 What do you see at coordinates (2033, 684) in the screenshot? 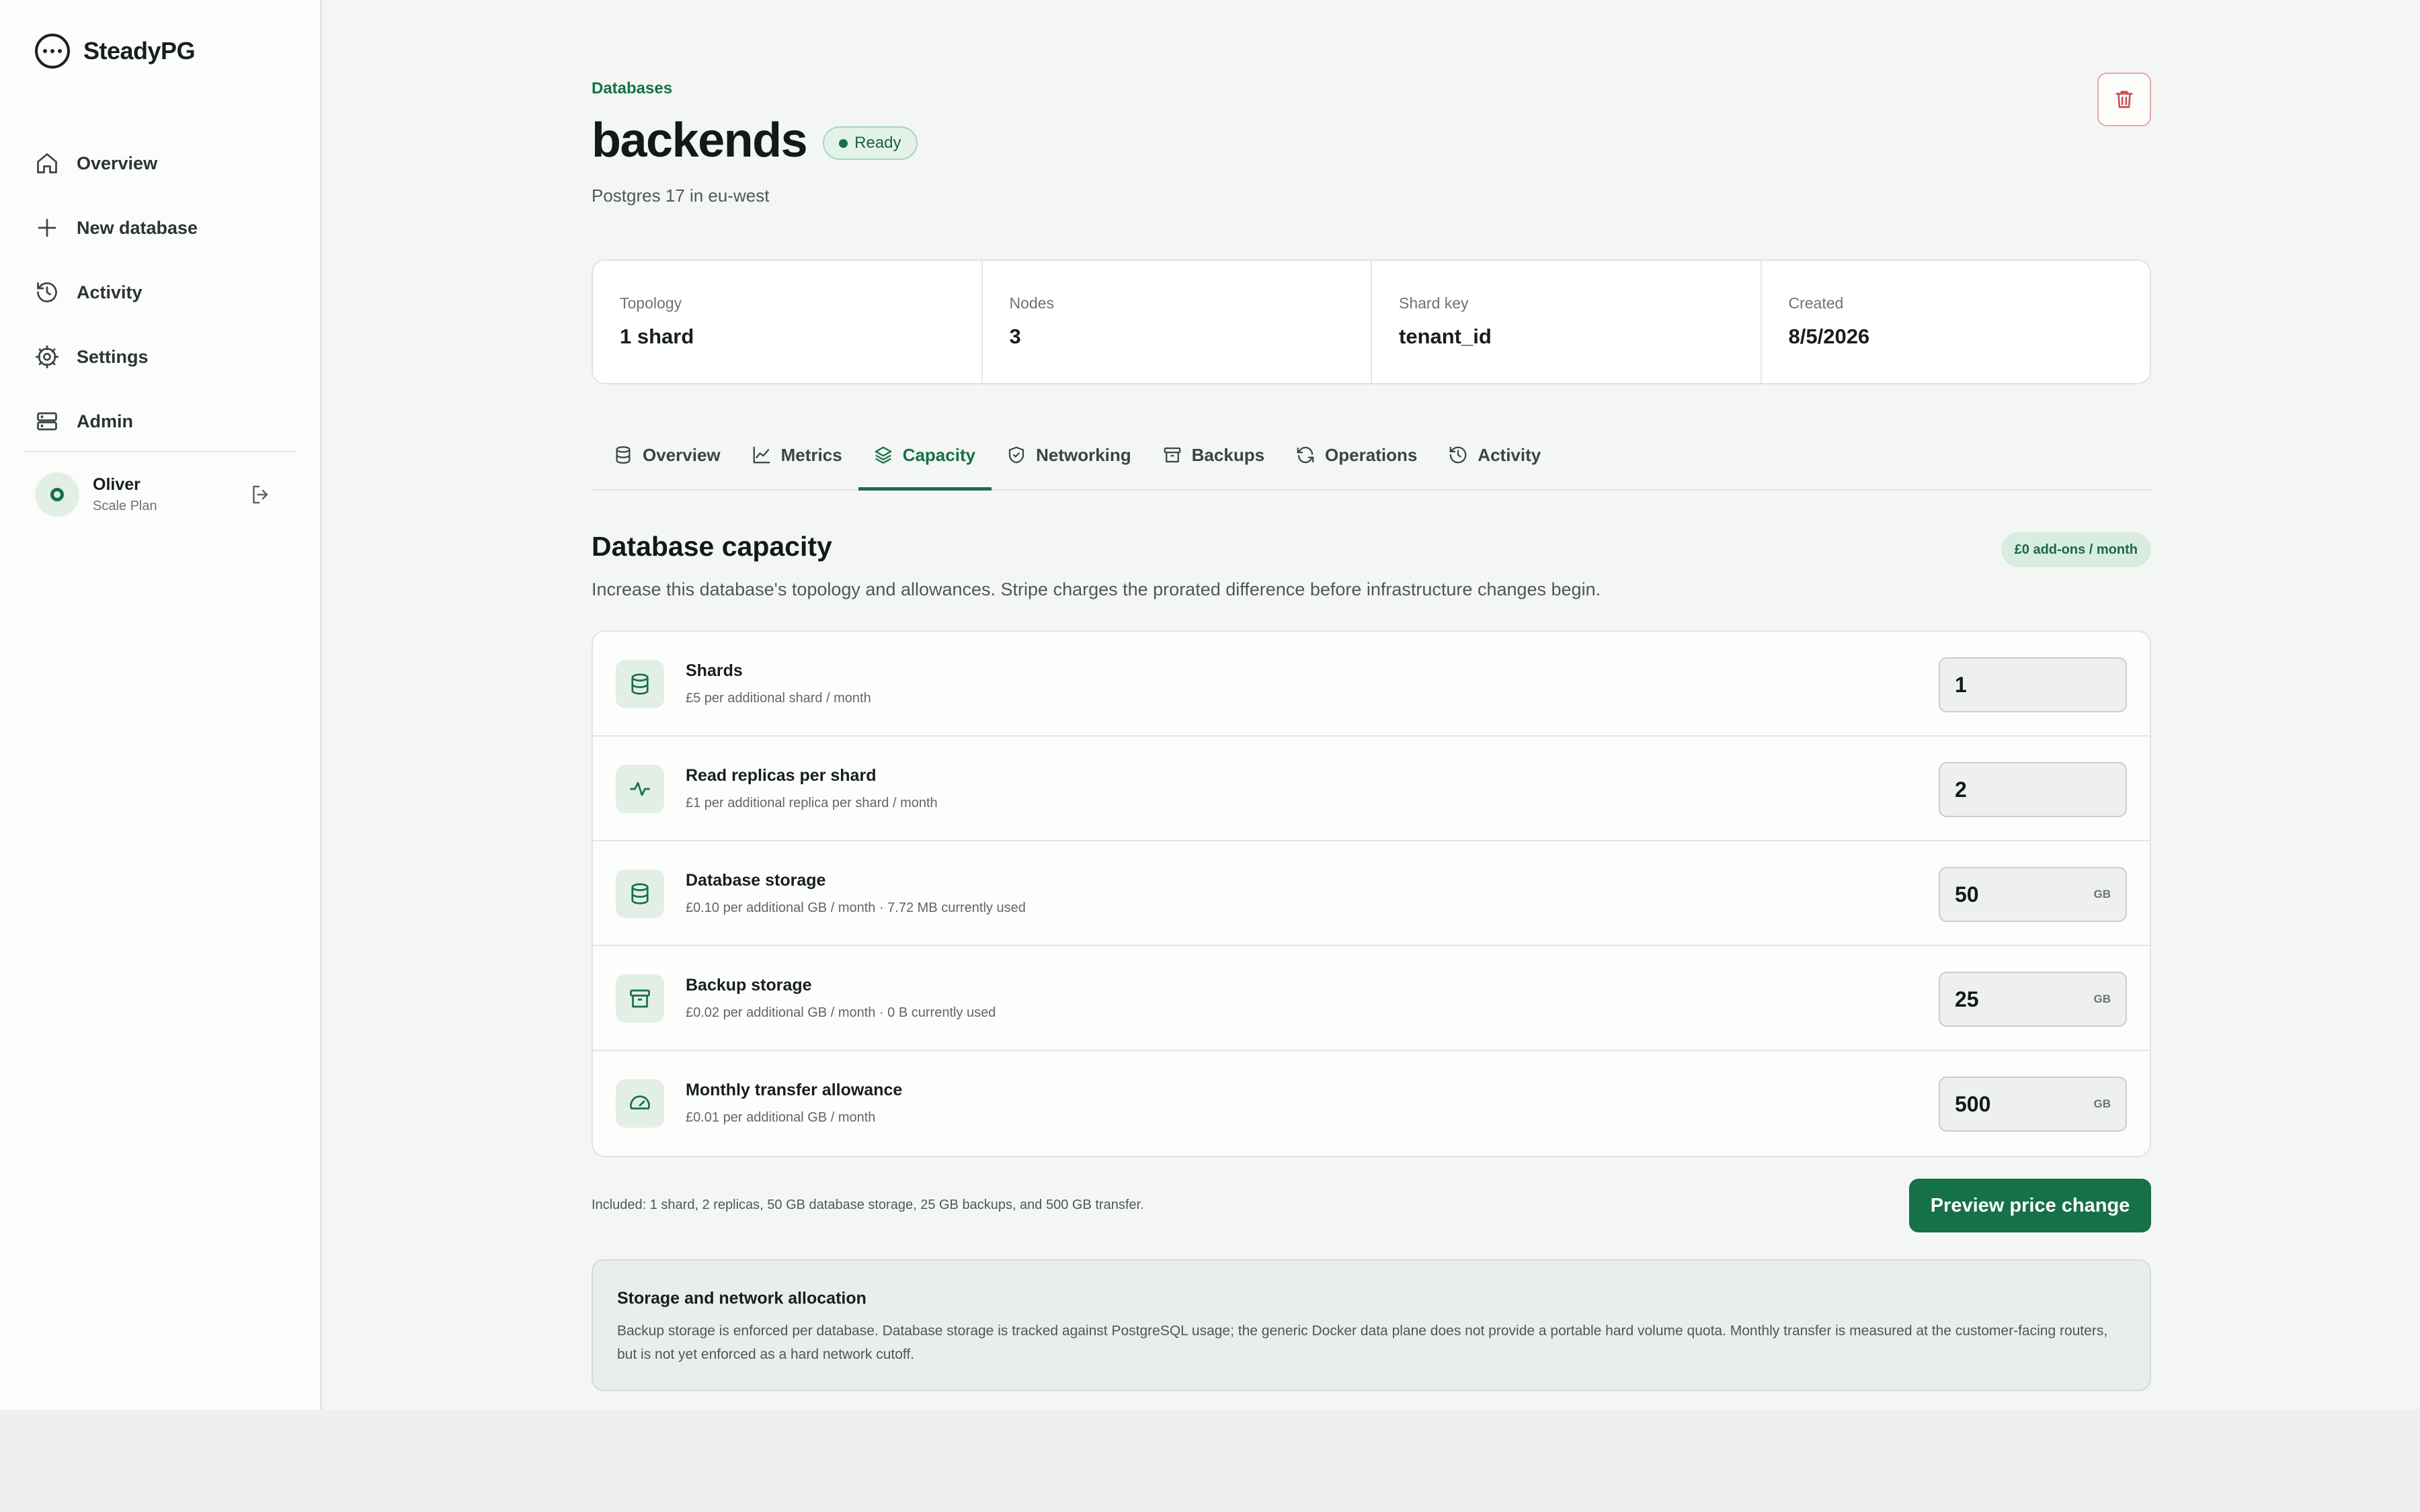
I see `shards-input: 1` at bounding box center [2033, 684].